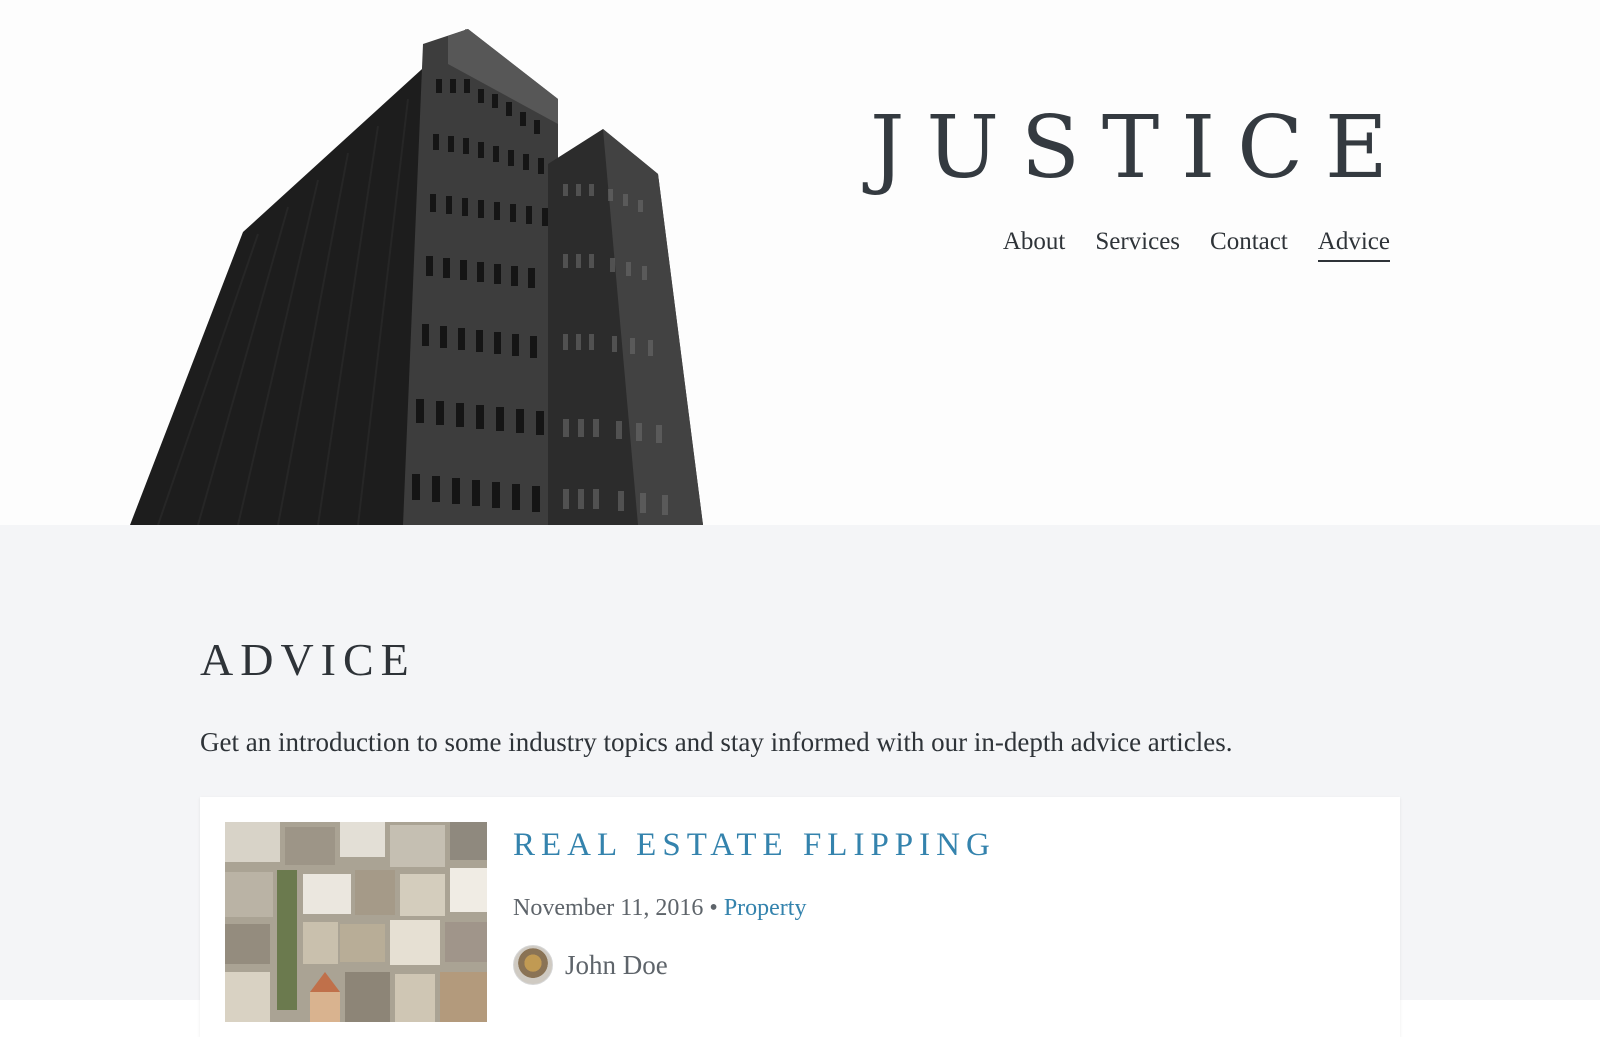 The width and height of the screenshot is (1600, 1037). Describe the element at coordinates (754, 845) in the screenshot. I see `article-title: REAL ESTATE FLIPPING` at that location.